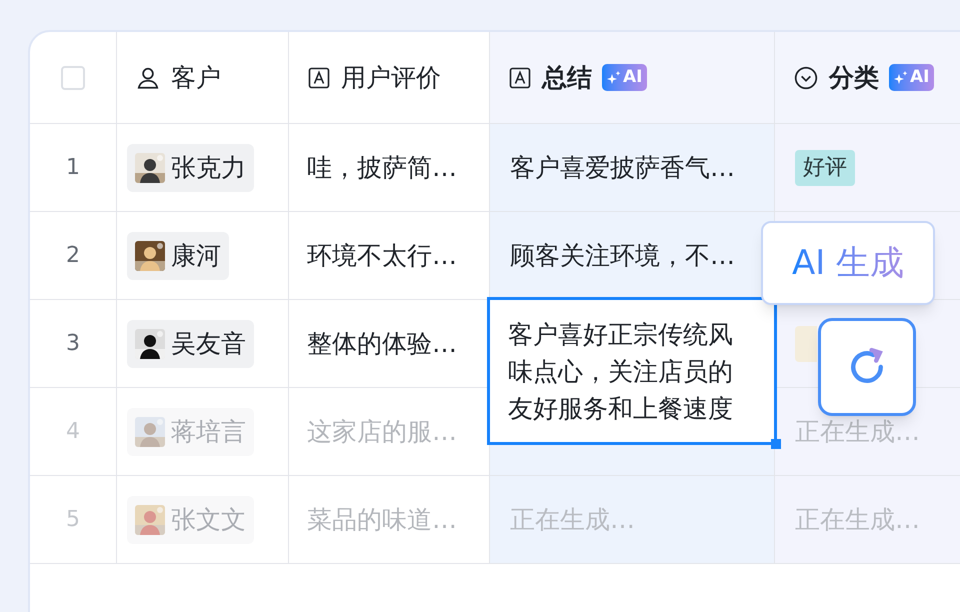 This screenshot has height=612, width=960. I want to click on summary-text: 客户喜好正宗传统风味点心，关注店员的友好服务和上餐速度, so click(621, 372).